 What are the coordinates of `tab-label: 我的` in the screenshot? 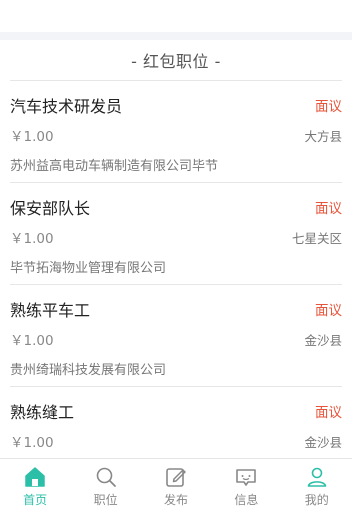 It's located at (316, 500).